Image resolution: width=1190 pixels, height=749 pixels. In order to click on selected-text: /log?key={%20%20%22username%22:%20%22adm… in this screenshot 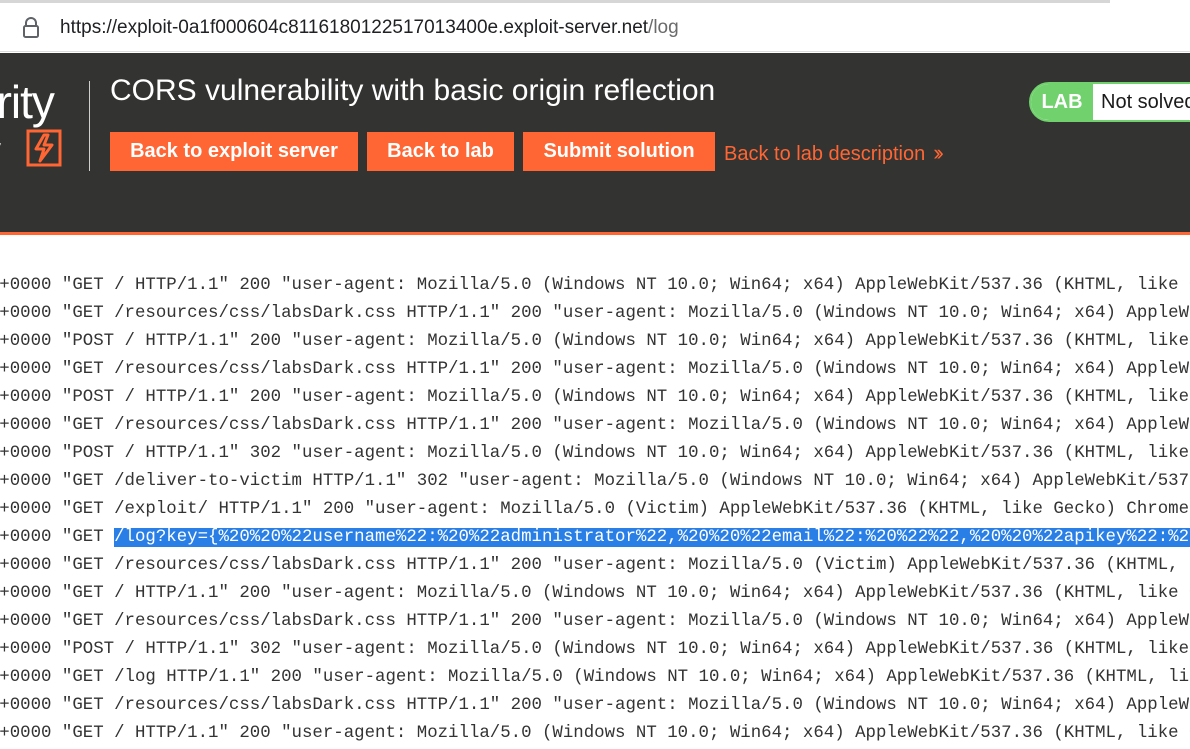, I will do `click(652, 537)`.